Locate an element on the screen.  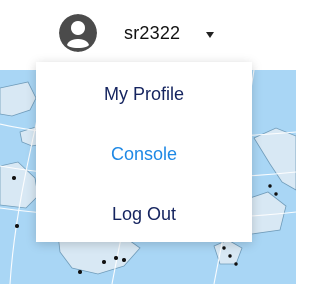
menu-item-log-out: Log Out is located at coordinates (144, 214).